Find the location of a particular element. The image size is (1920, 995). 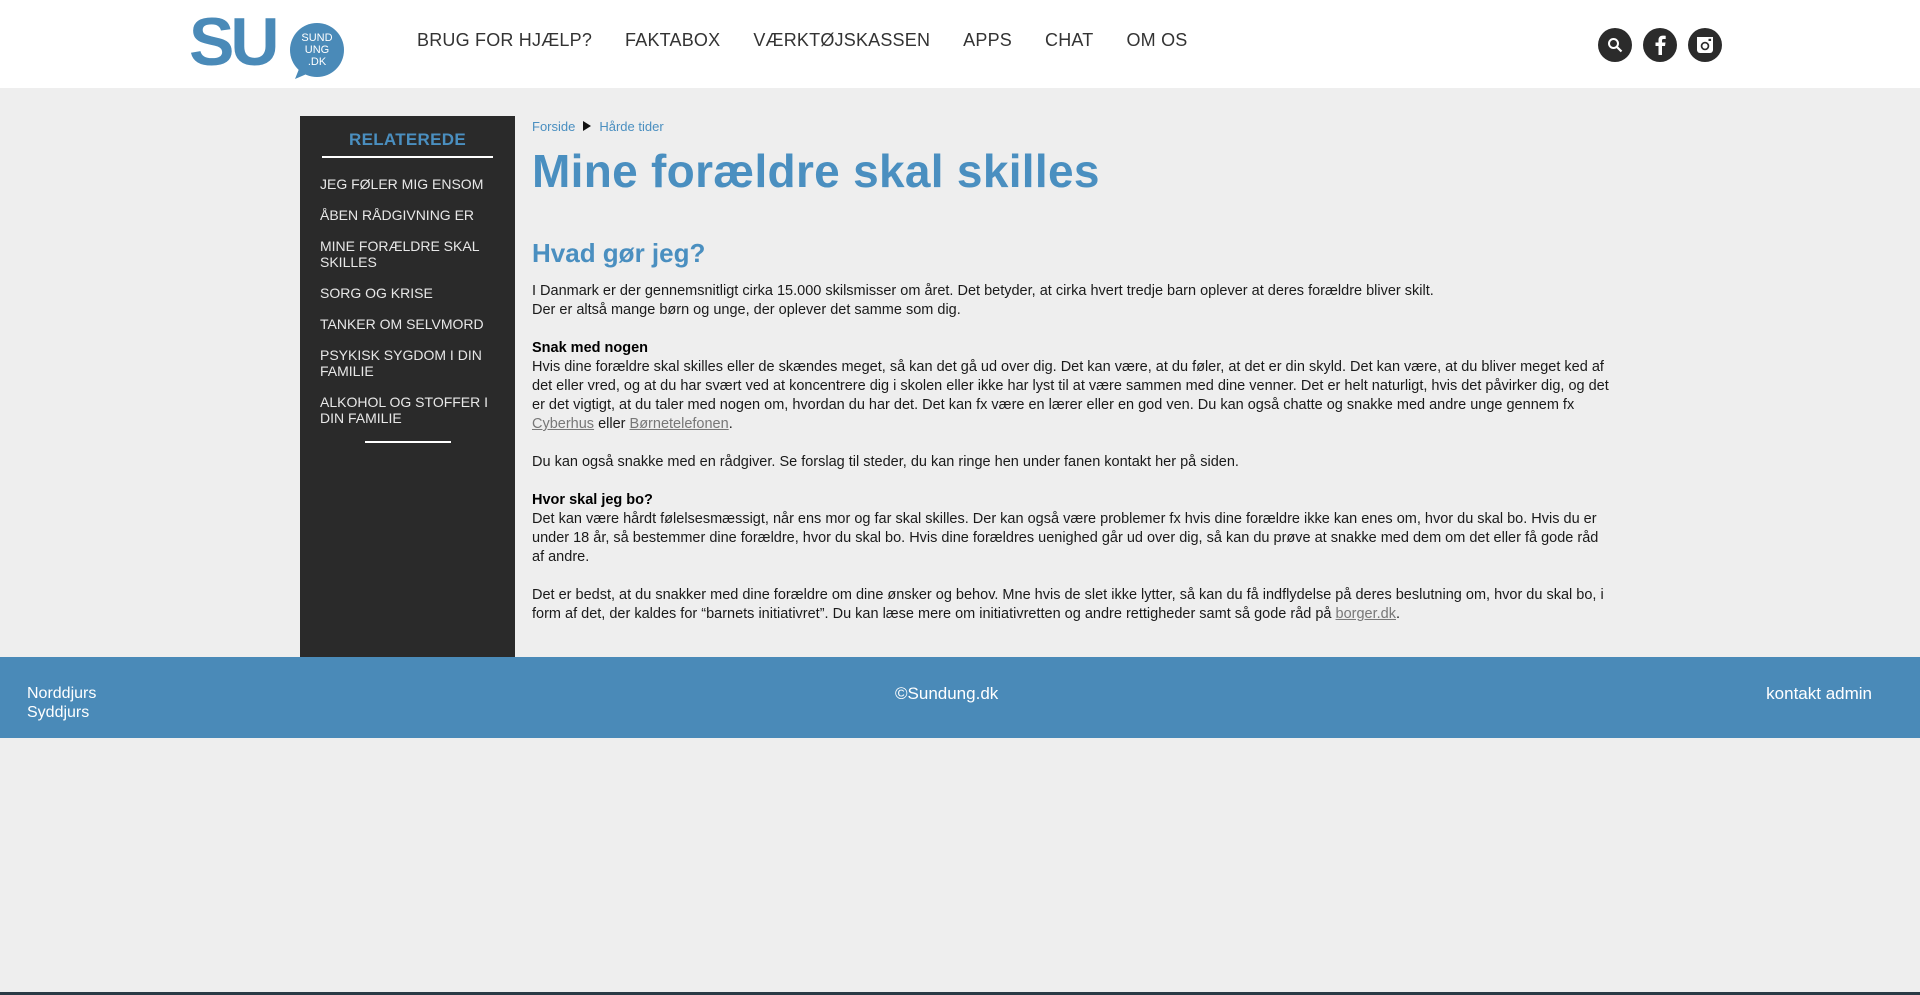

region-norddjurs: Norddjurs is located at coordinates (62, 693).